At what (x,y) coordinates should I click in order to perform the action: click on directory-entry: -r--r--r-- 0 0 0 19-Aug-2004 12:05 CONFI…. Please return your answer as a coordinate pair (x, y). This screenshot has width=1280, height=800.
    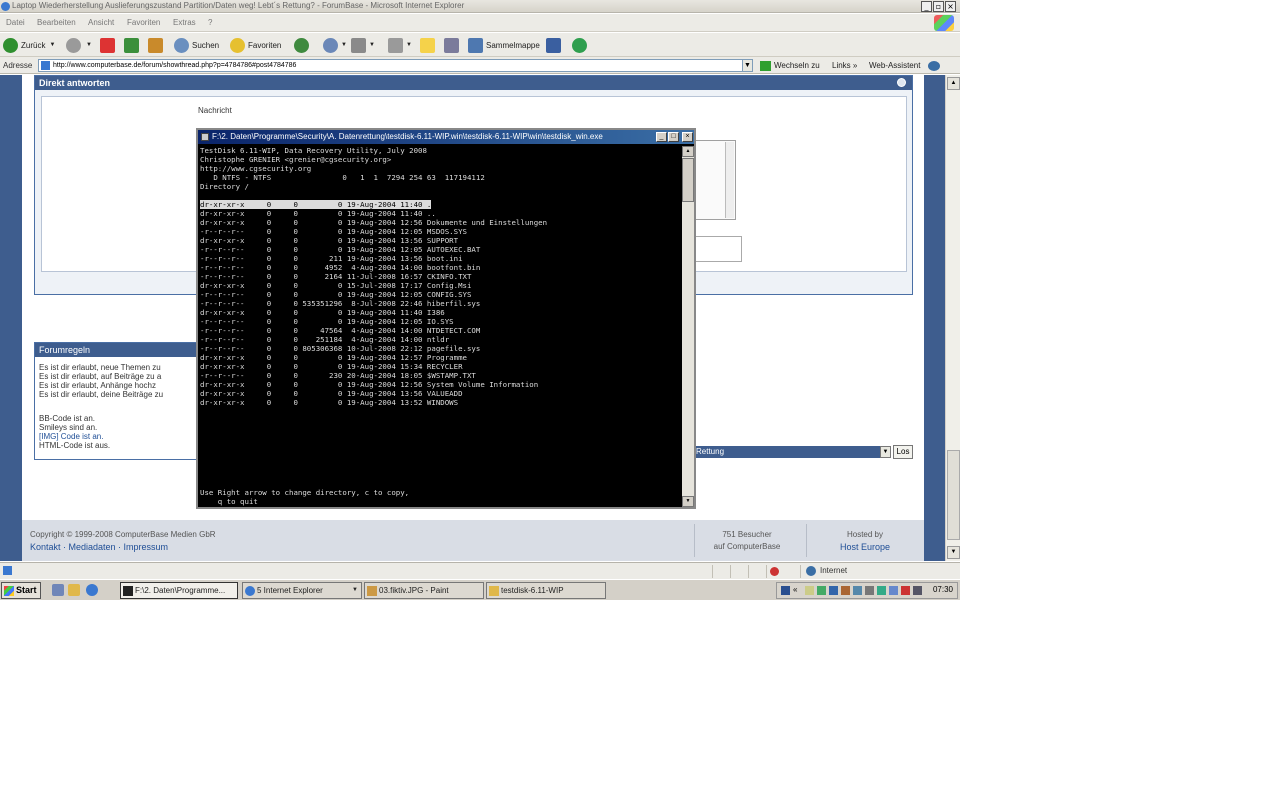
    Looking at the image, I should click on (336, 294).